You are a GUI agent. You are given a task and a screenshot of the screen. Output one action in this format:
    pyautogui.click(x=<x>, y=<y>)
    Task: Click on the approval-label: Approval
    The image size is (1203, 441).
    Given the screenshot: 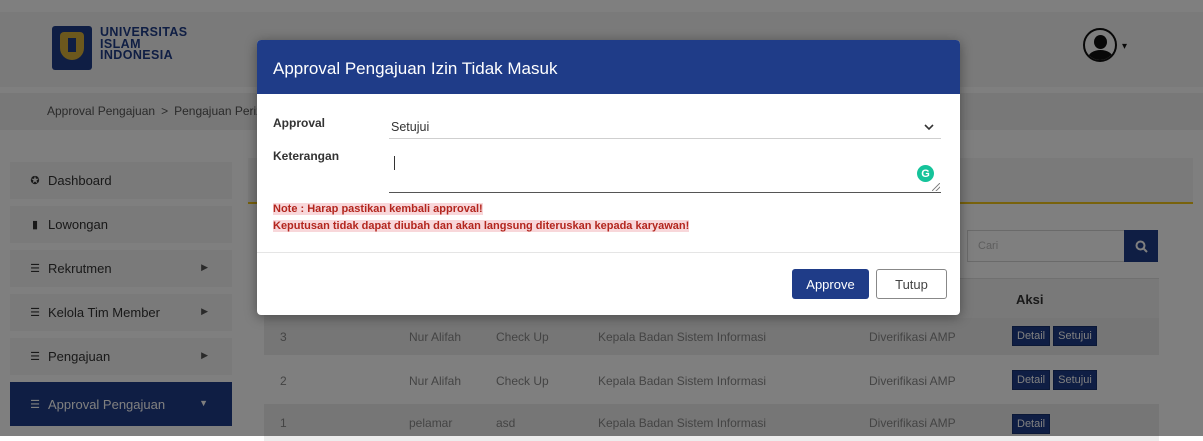 What is the action you would take?
    pyautogui.click(x=299, y=123)
    